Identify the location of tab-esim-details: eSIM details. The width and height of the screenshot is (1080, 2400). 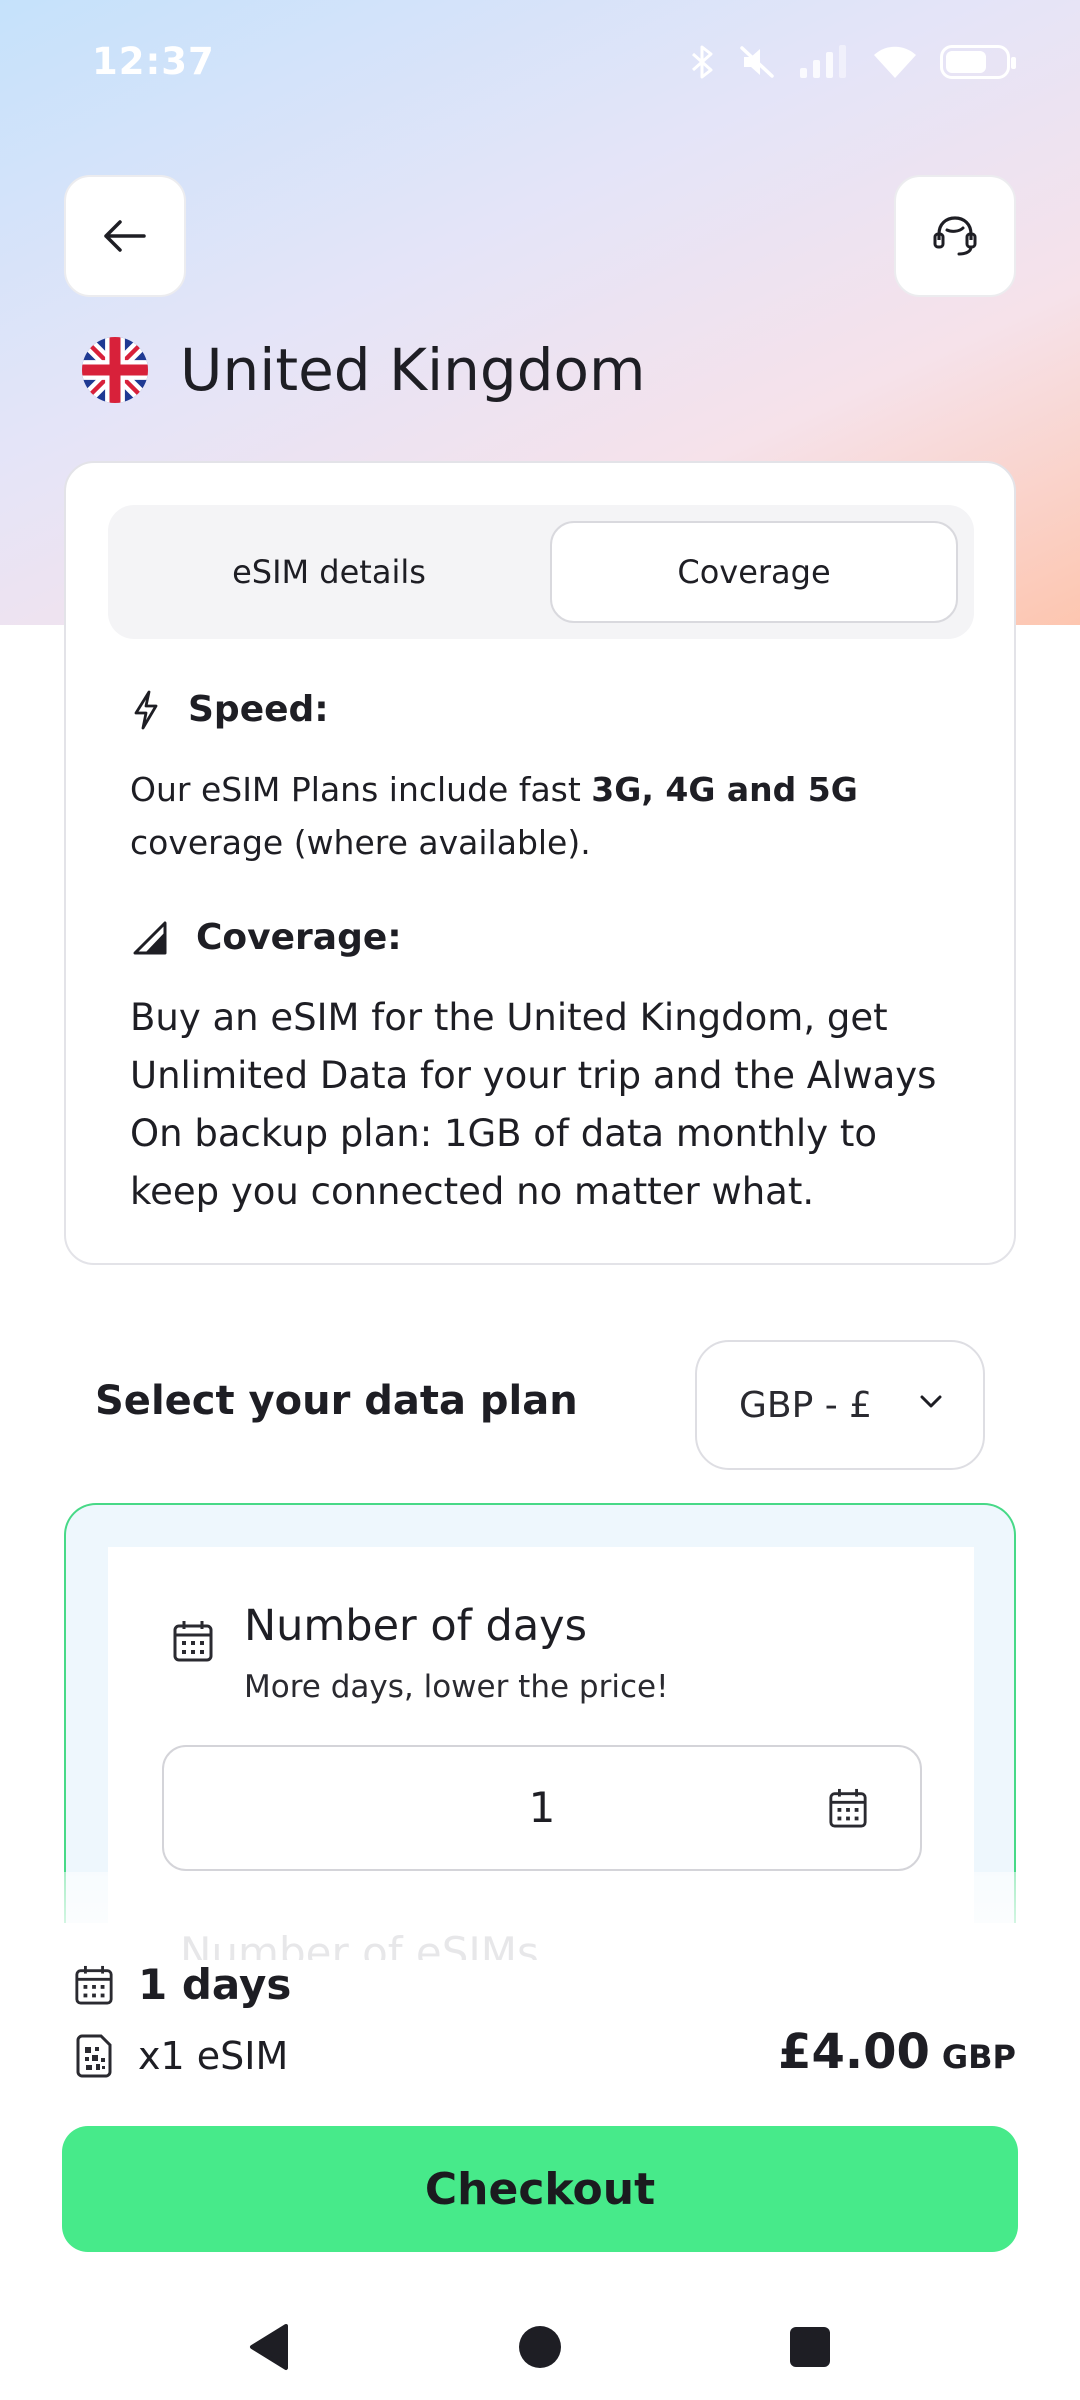
(329, 572).